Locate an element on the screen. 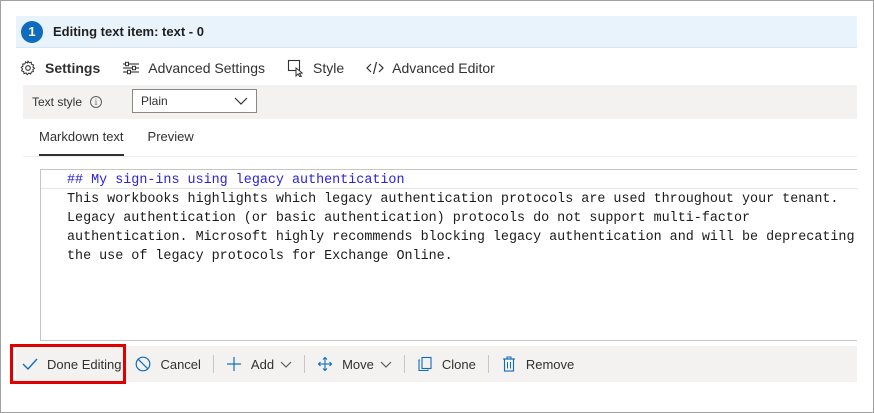  tab-advanced-settings-label: Advanced Settings is located at coordinates (206, 68).